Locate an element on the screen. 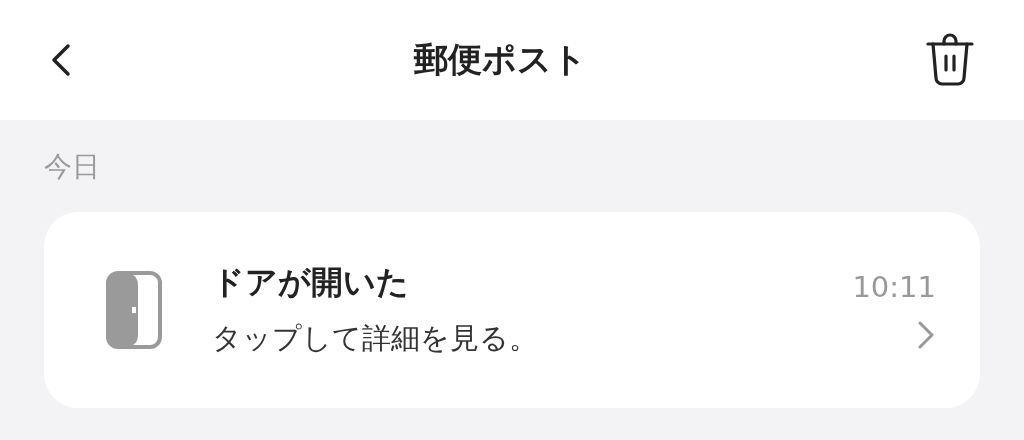 Image resolution: width=1024 pixels, height=440 pixels. notification-title: ドアが開いた is located at coordinates (310, 282).